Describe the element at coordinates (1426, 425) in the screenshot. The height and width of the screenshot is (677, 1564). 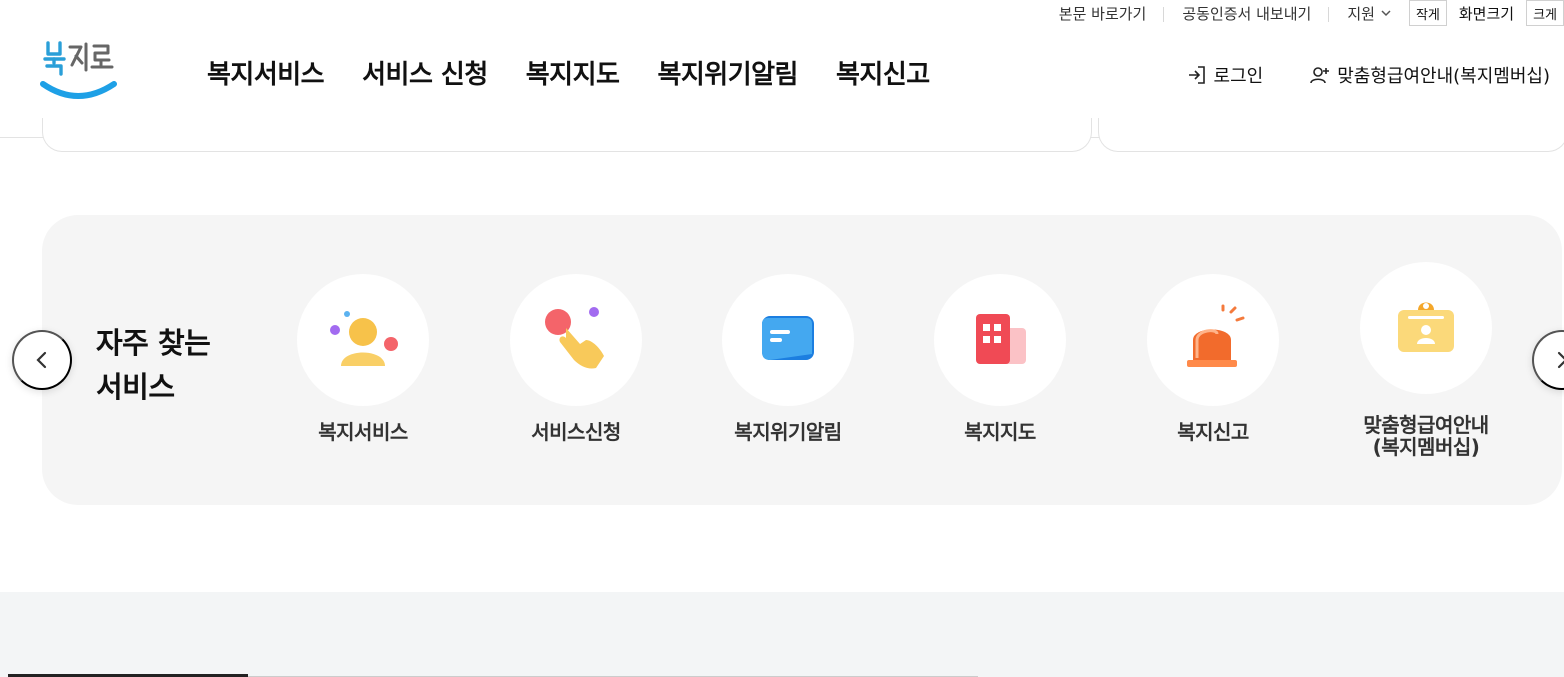
I see `service-label-line: 맞춤형급여안내` at that location.